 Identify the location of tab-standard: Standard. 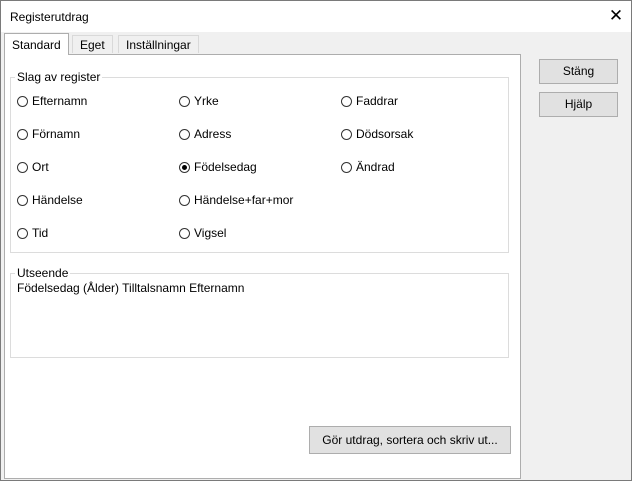
(36, 44).